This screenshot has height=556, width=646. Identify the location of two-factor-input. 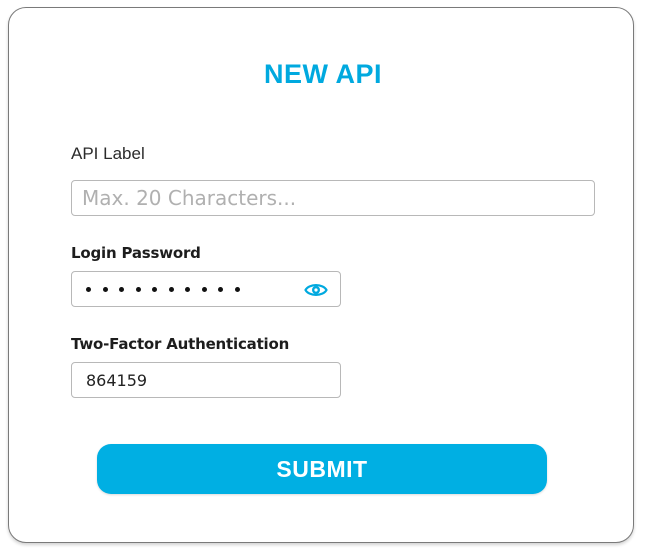
(206, 380).